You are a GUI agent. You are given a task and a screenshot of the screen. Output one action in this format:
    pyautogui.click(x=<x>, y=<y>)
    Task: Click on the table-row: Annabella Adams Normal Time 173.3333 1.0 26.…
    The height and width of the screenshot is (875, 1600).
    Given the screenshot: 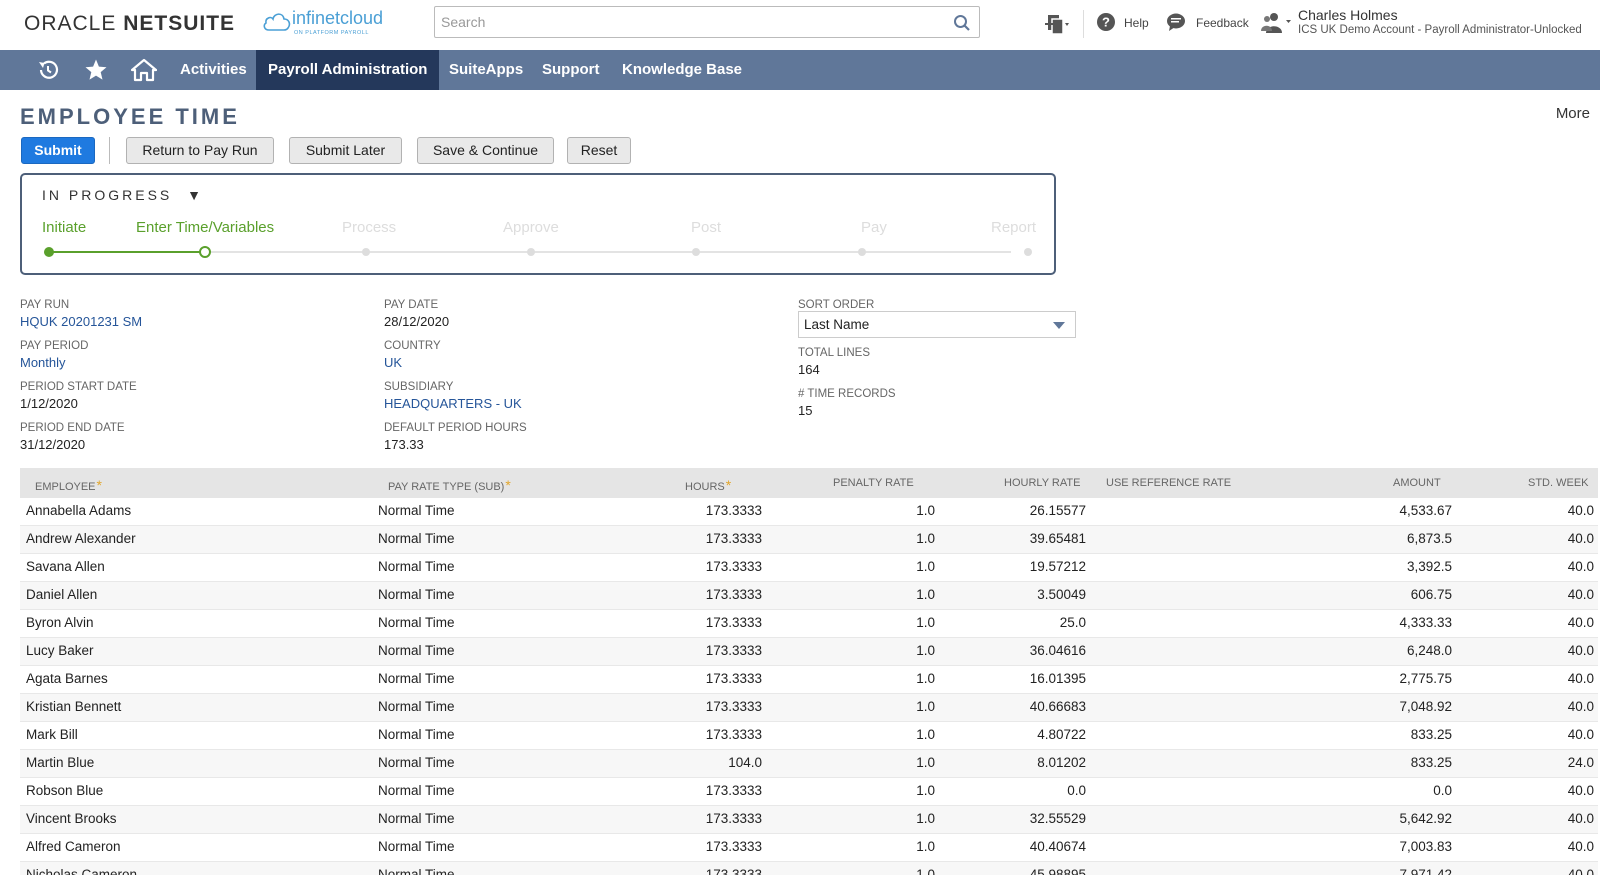 What is the action you would take?
    pyautogui.click(x=809, y=512)
    